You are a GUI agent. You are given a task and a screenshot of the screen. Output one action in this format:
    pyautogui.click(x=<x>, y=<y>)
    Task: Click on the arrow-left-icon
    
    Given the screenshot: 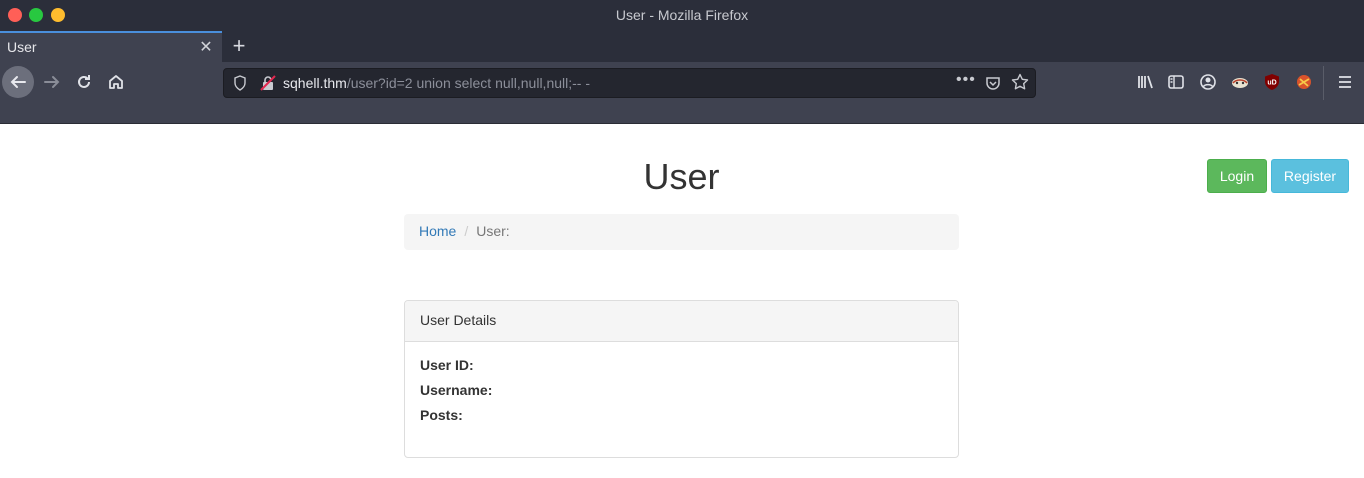 What is the action you would take?
    pyautogui.click(x=18, y=82)
    